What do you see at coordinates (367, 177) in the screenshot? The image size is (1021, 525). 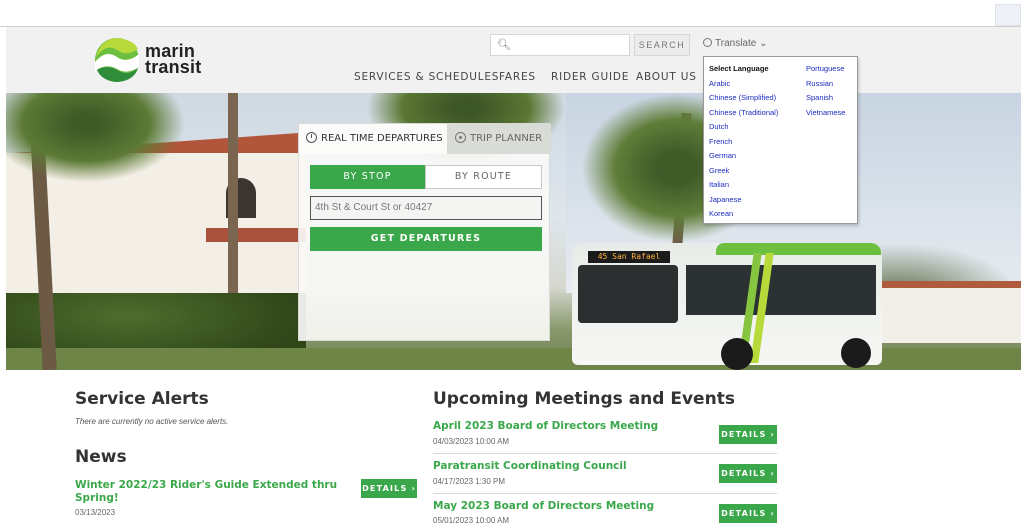 I see `by-stop-button: BY STOP` at bounding box center [367, 177].